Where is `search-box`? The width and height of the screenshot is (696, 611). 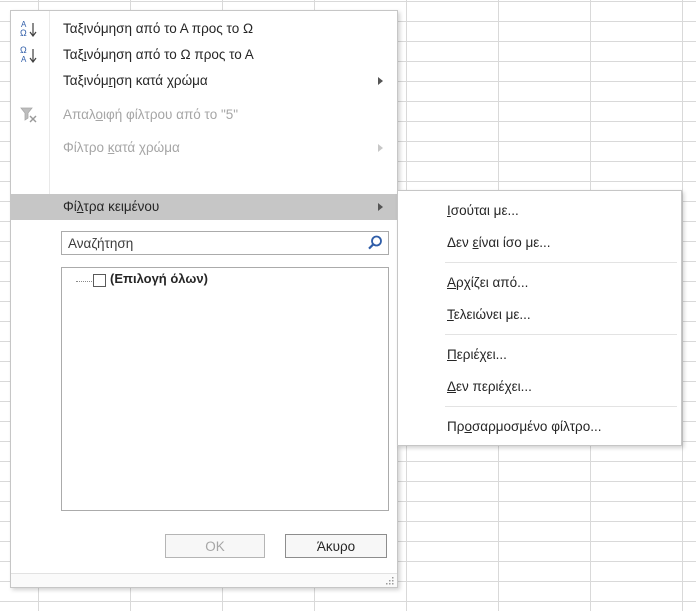
search-box is located at coordinates (225, 243).